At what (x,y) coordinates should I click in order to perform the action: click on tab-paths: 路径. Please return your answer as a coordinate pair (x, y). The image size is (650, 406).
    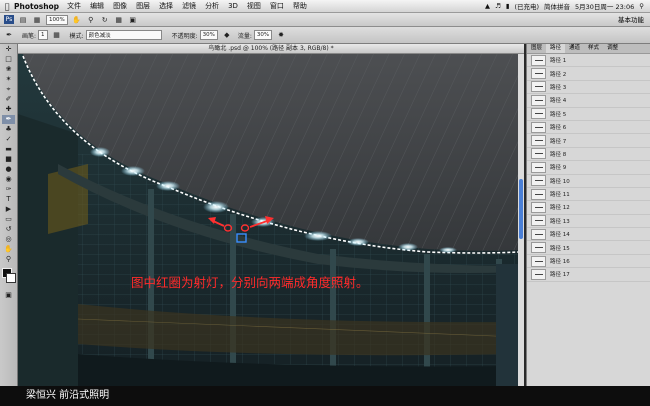
    Looking at the image, I should click on (556, 48).